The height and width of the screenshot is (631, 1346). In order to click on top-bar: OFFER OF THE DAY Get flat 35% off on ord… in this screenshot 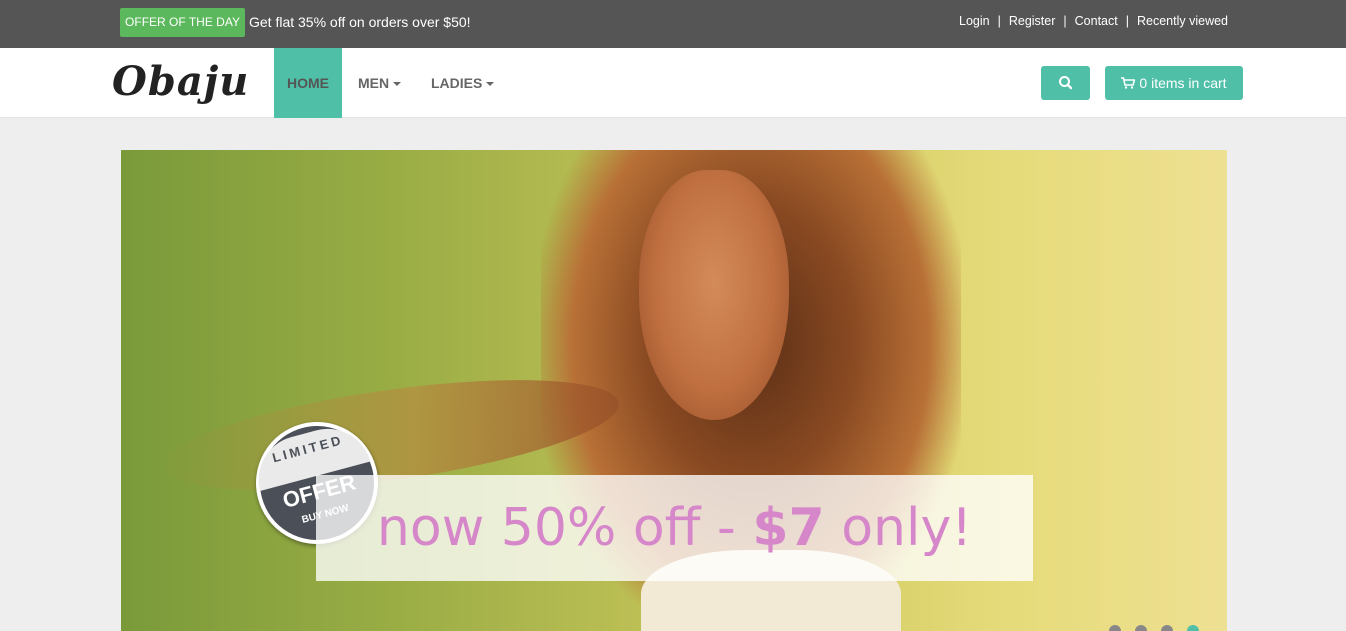, I will do `click(673, 24)`.